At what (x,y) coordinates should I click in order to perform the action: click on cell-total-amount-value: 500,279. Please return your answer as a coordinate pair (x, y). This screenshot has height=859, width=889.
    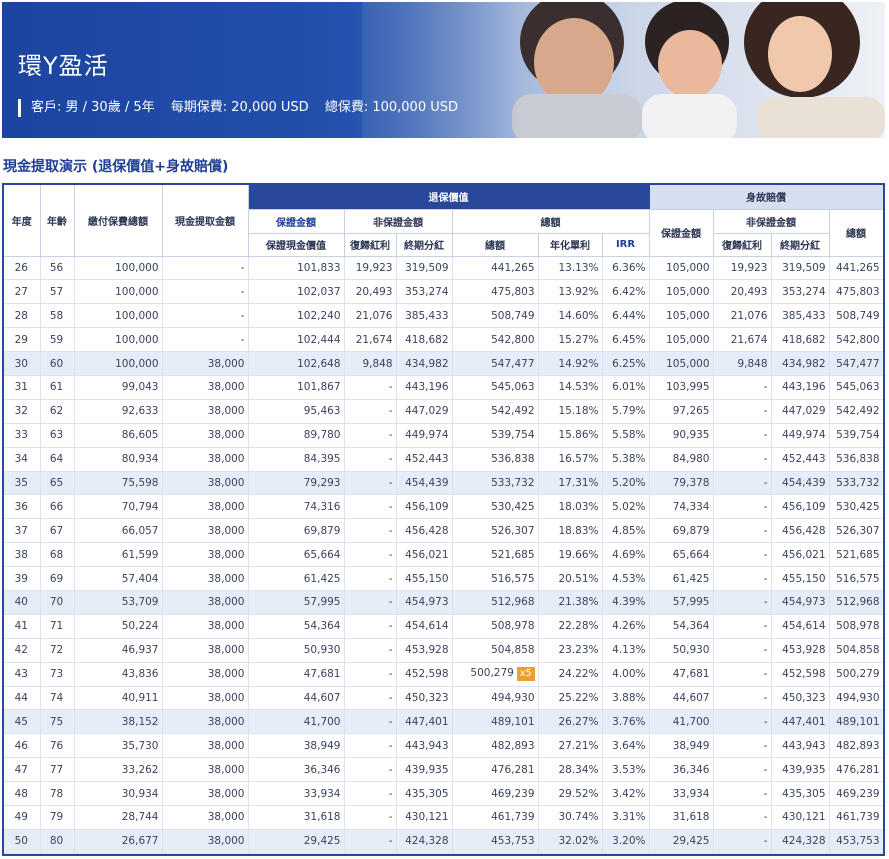
    Looking at the image, I should click on (492, 673).